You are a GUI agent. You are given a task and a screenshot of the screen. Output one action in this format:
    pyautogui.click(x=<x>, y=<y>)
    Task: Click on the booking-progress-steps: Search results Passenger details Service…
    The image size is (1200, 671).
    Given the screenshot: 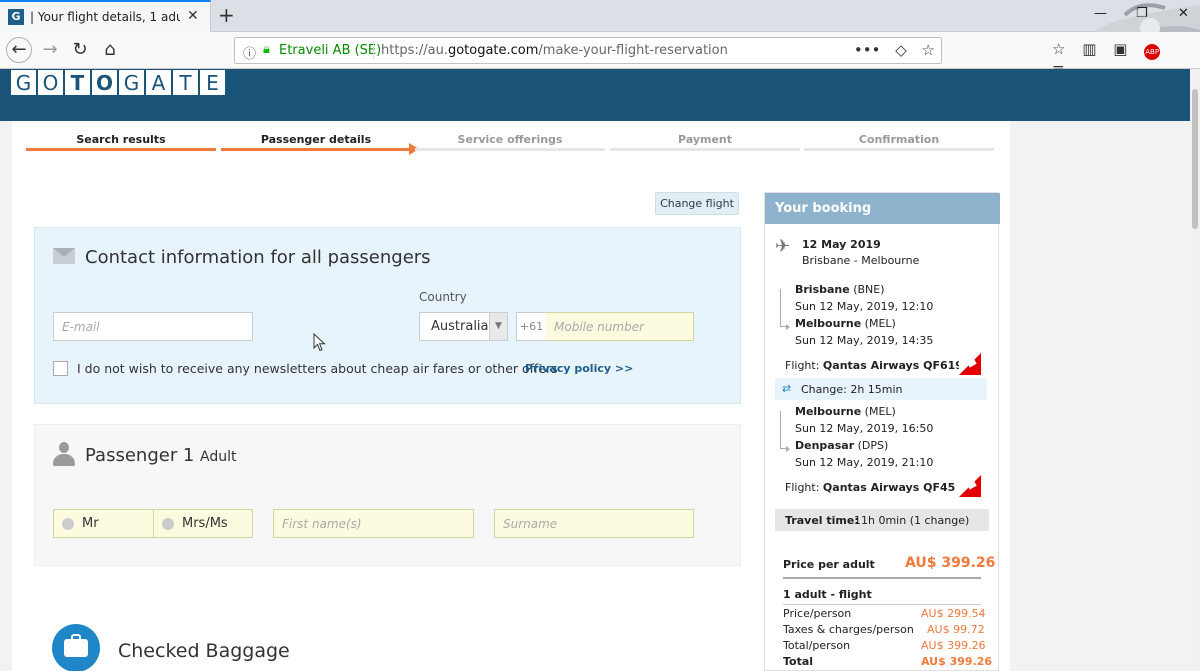 What is the action you would take?
    pyautogui.click(x=511, y=143)
    